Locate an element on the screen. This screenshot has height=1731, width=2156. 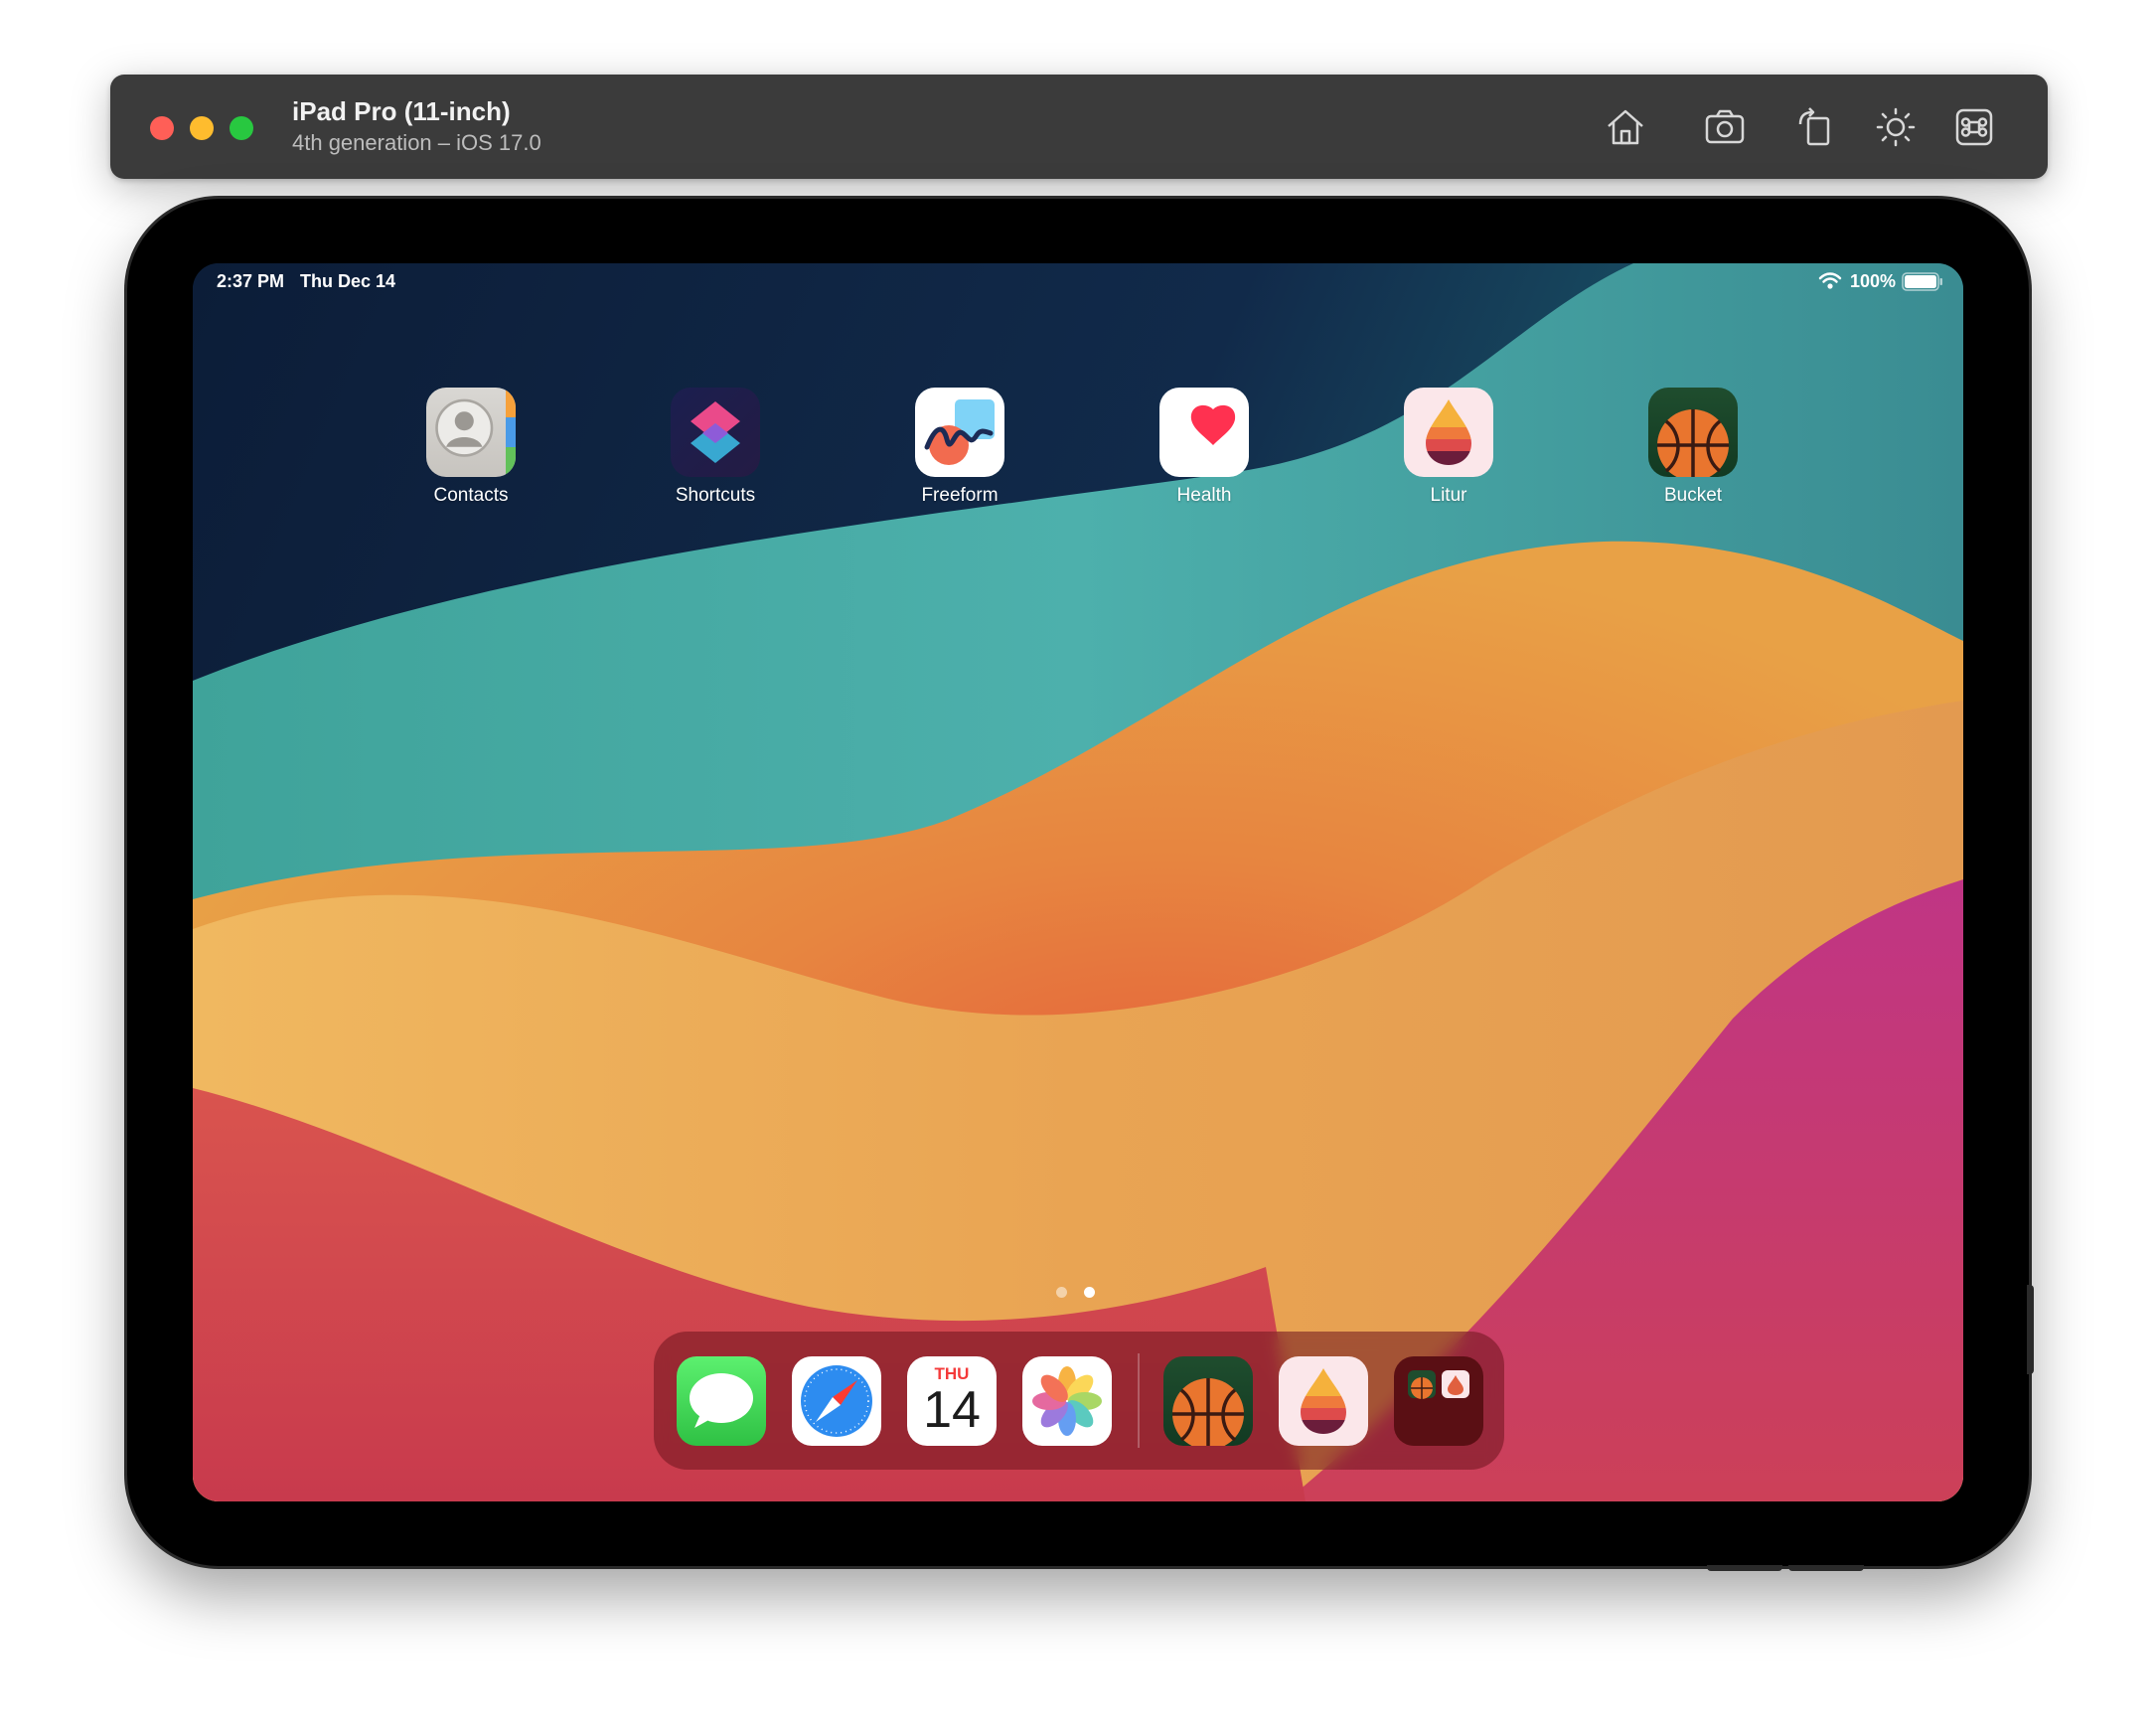
app-litur: Litur is located at coordinates (1449, 447).